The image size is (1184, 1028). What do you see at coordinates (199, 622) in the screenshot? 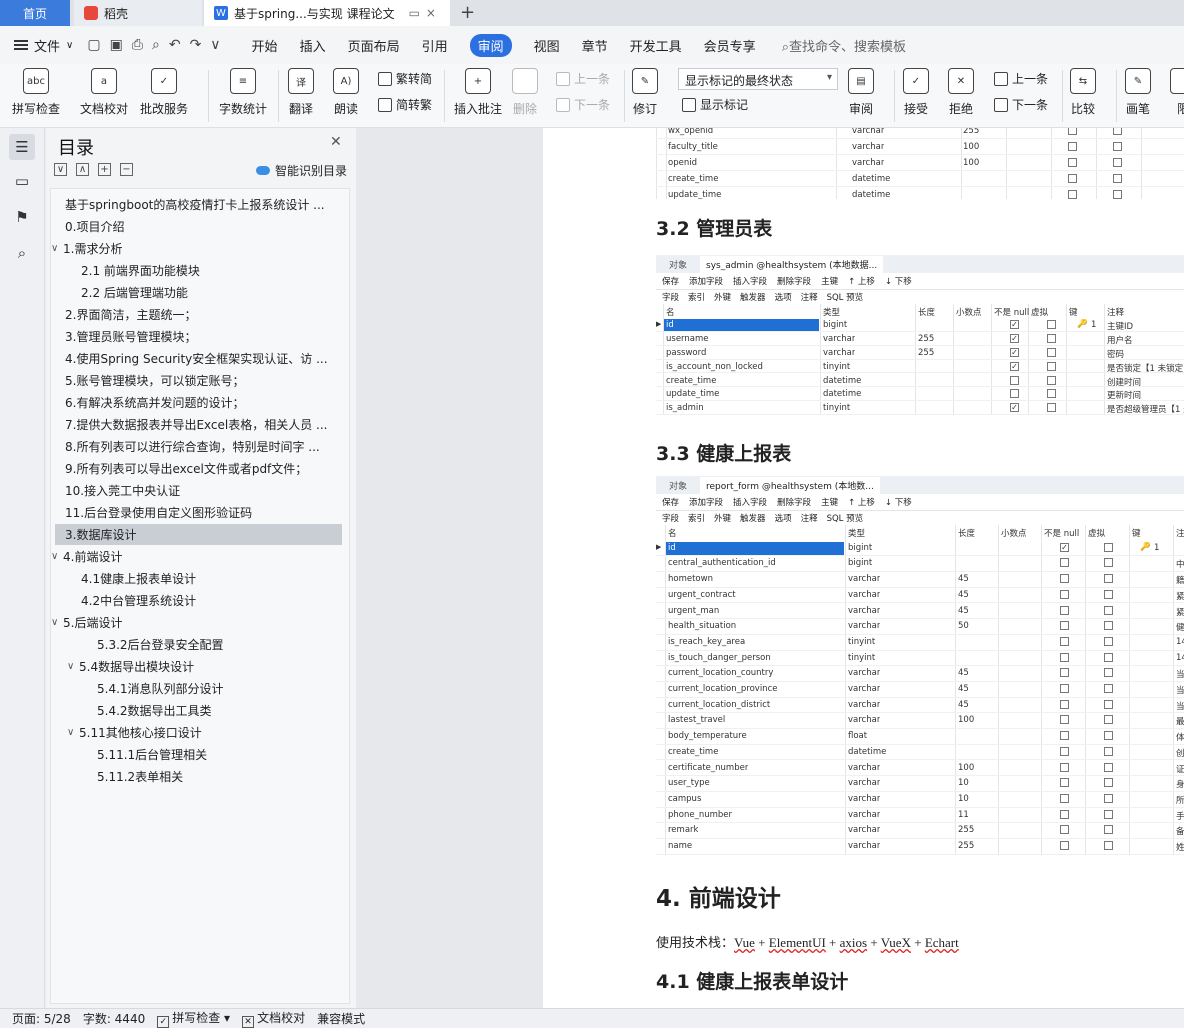
I see `toc-item: ∨ 5.后端设计` at bounding box center [199, 622].